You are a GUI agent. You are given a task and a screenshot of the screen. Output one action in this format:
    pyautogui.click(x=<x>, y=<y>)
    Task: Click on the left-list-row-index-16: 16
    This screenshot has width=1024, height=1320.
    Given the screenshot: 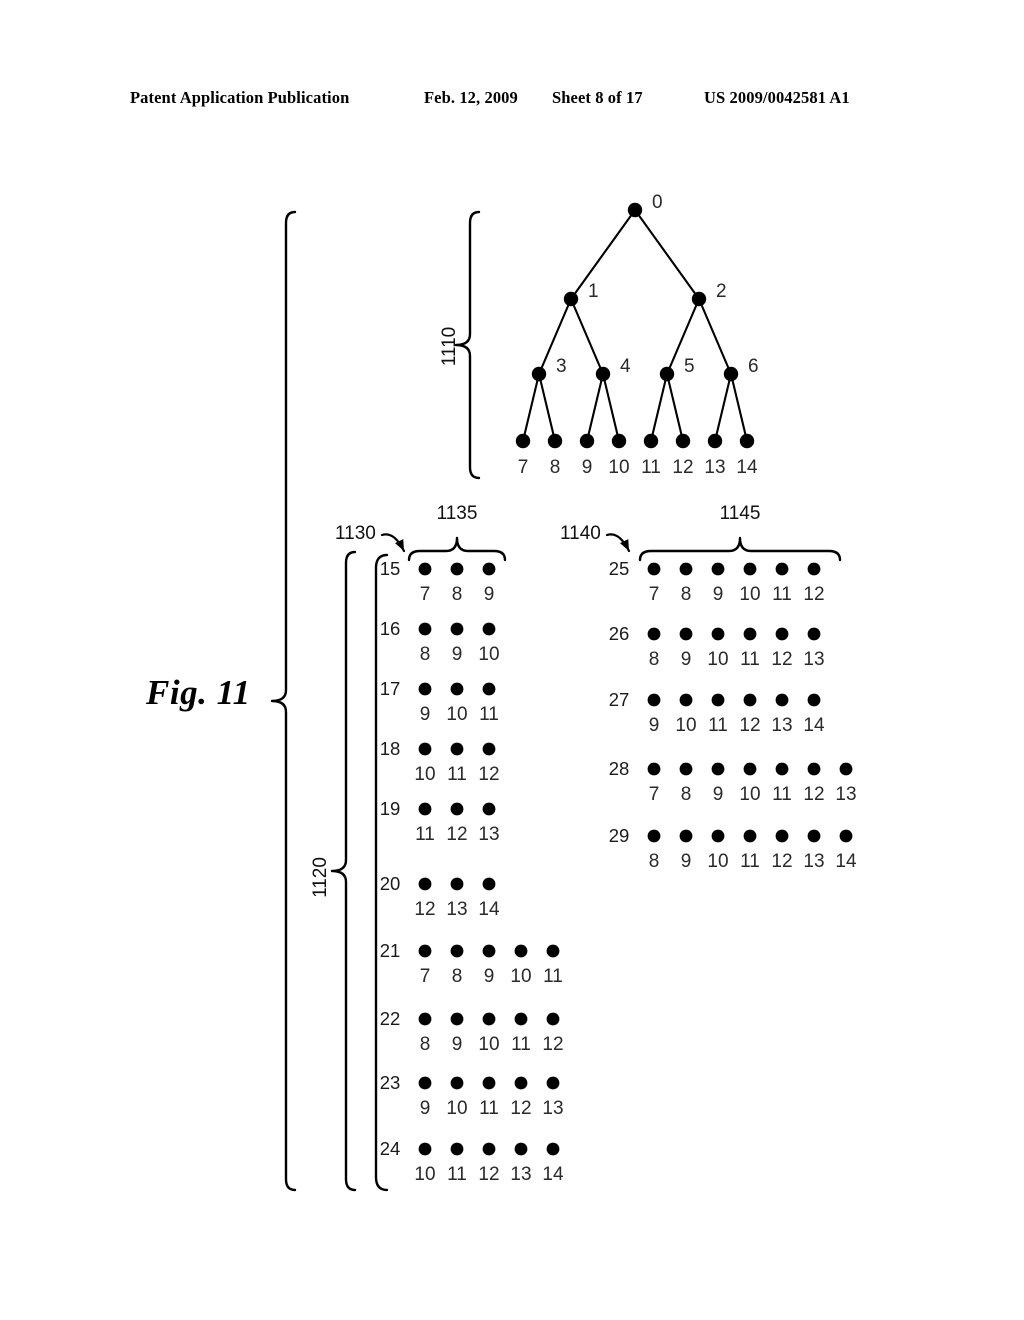 What is the action you would take?
    pyautogui.click(x=390, y=628)
    